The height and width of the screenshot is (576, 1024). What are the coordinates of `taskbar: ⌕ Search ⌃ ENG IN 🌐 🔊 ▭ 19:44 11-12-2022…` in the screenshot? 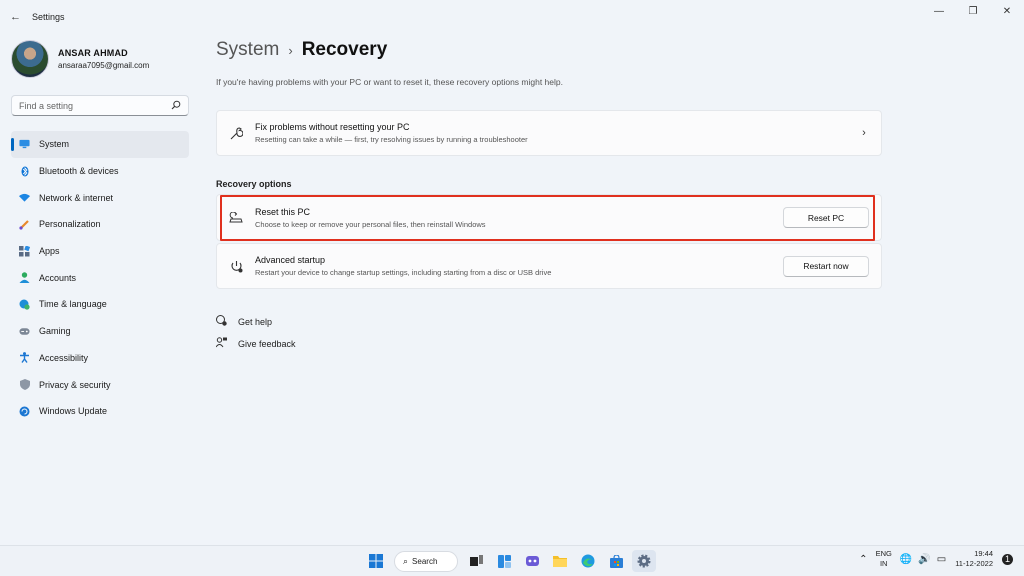 It's located at (512, 560).